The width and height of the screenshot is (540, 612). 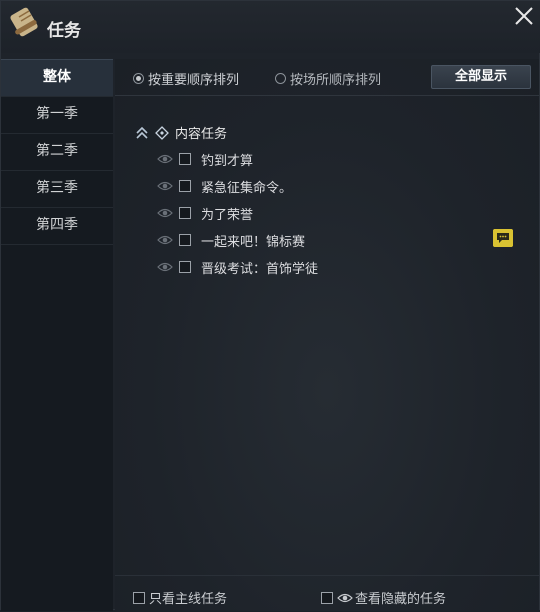 What do you see at coordinates (139, 597) in the screenshot?
I see `main-quest-only-checkbox` at bounding box center [139, 597].